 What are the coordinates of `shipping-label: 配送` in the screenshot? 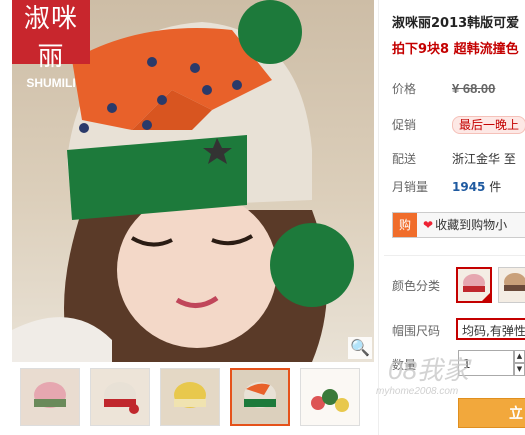 It's located at (404, 159).